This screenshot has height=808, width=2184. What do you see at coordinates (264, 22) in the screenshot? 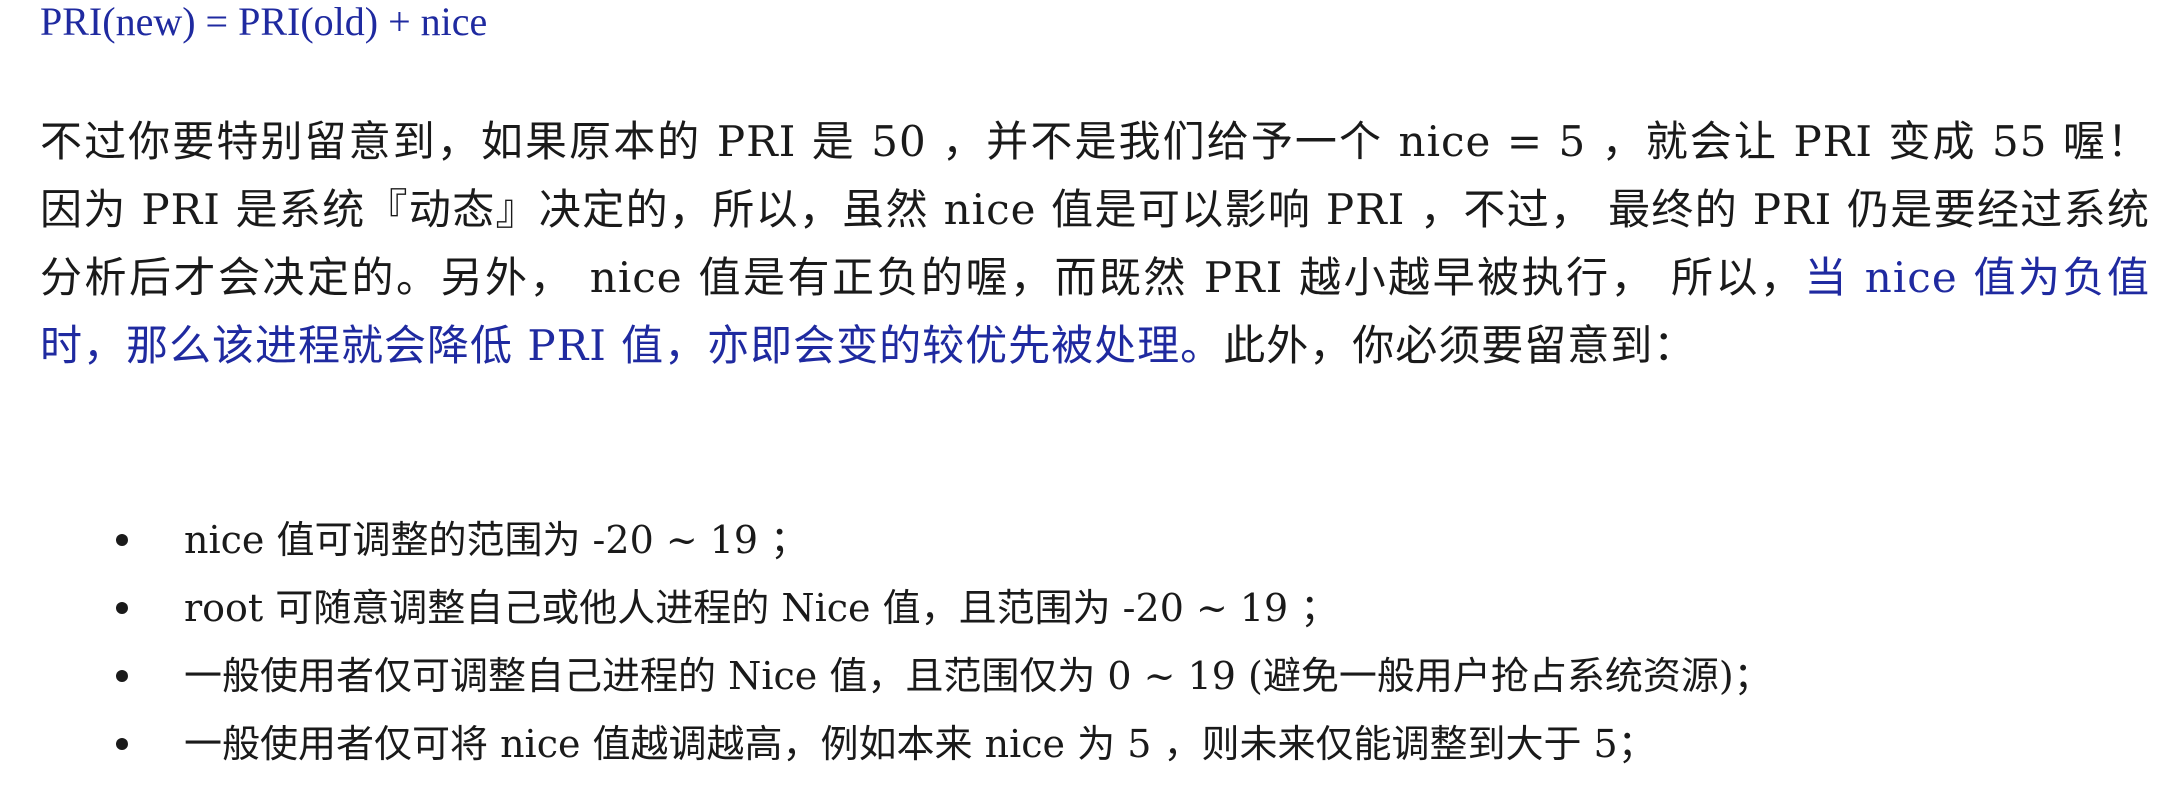
I see `formula: PRI(new) = PRI(old) + nice` at bounding box center [264, 22].